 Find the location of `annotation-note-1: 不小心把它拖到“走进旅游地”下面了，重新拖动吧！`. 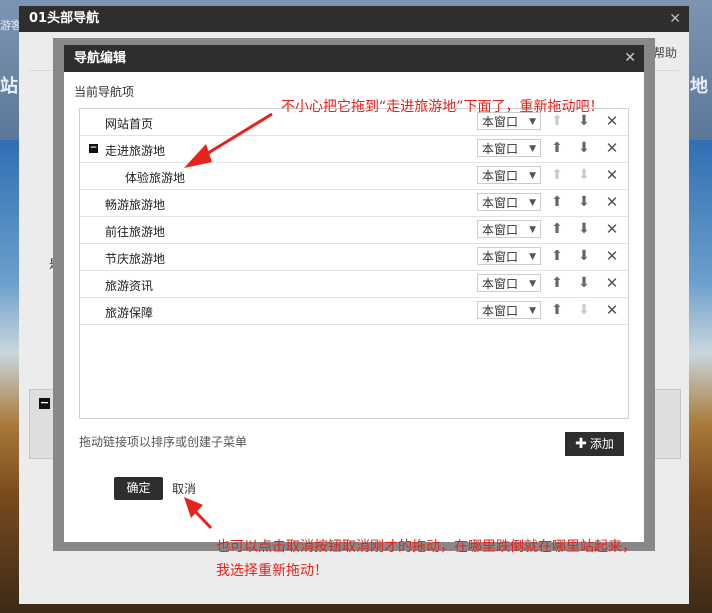

annotation-note-1: 不小心把它拖到“走进旅游地”下面了，重新拖动吧！ is located at coordinates (442, 107).